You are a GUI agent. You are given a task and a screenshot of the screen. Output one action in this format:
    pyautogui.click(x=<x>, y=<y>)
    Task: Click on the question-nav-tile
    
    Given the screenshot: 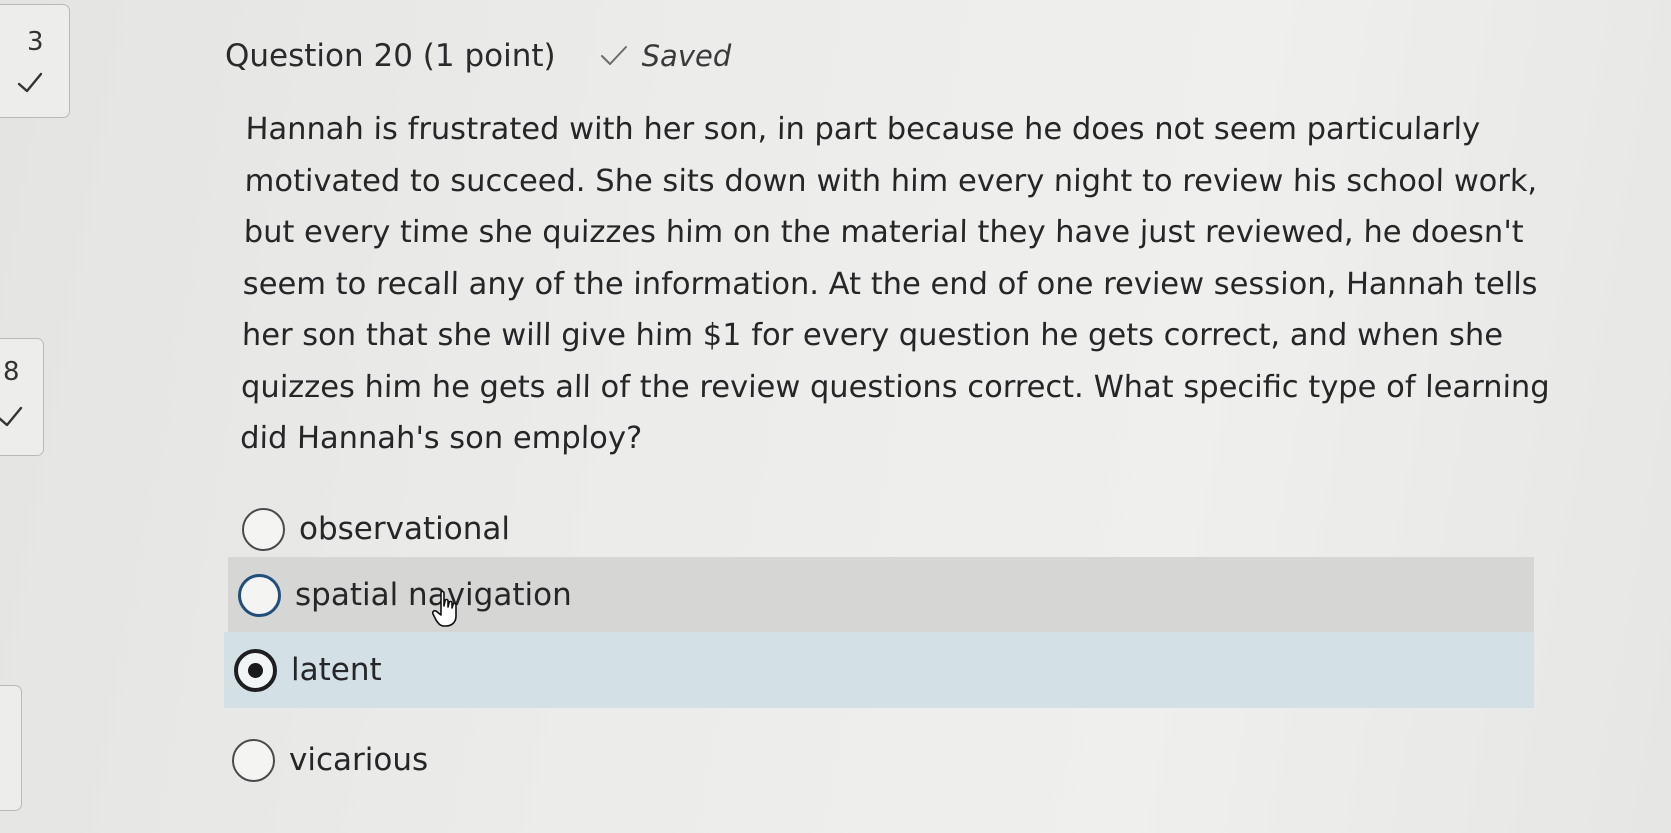 What is the action you would take?
    pyautogui.click(x=11, y=748)
    